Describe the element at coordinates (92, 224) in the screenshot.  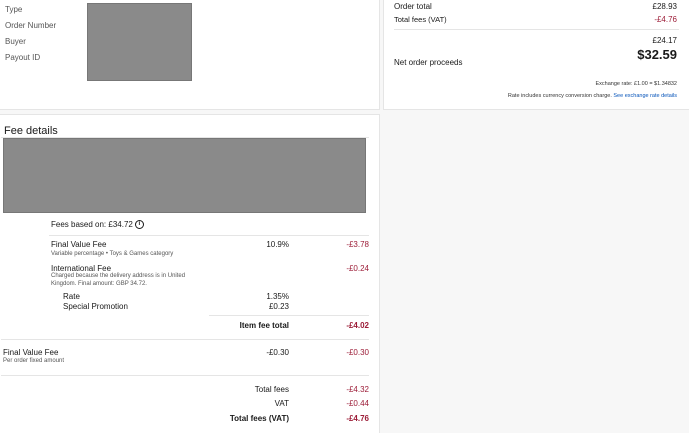
I see `fees-based-on-text: Fees based on: £34.72` at that location.